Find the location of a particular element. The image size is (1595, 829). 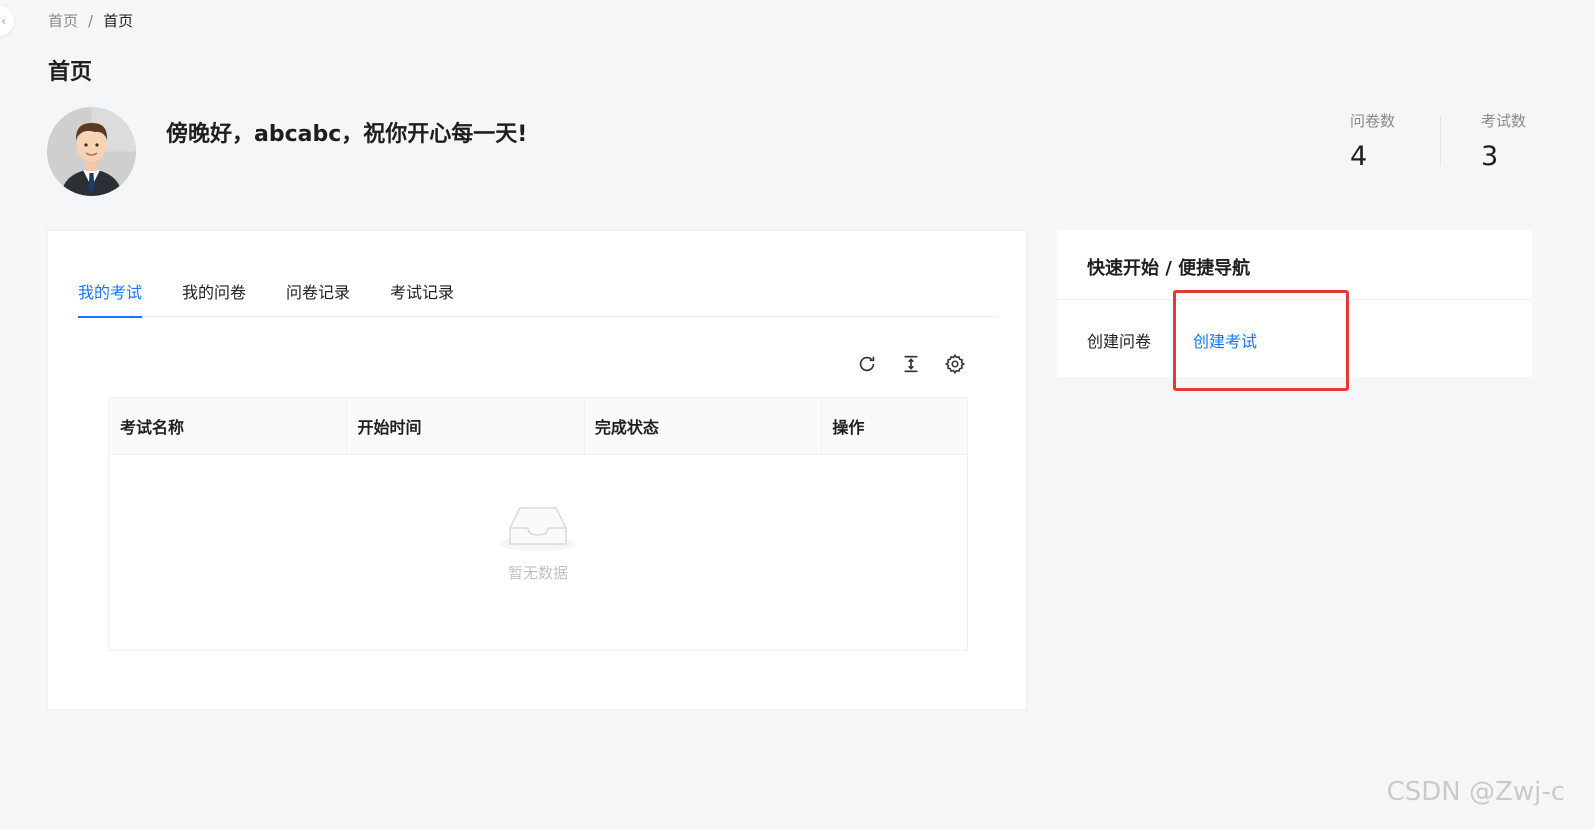

watermark: CSDN @Zwj-c is located at coordinates (1475, 792).